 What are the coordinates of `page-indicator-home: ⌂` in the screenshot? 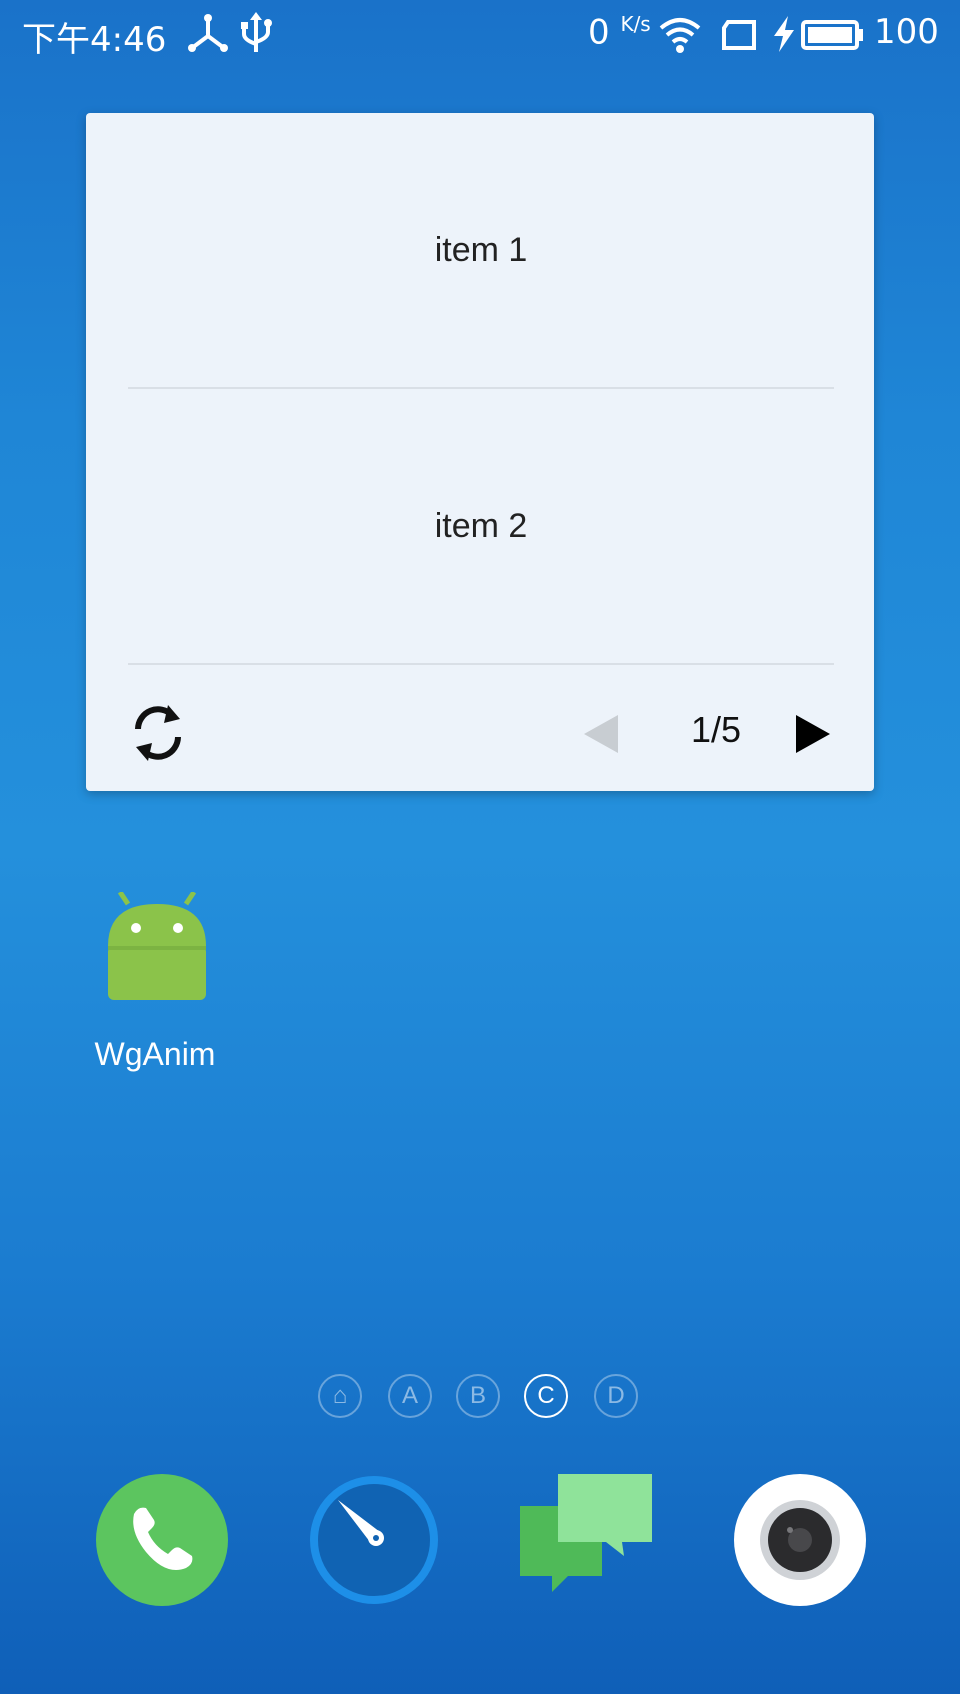 It's located at (340, 1396).